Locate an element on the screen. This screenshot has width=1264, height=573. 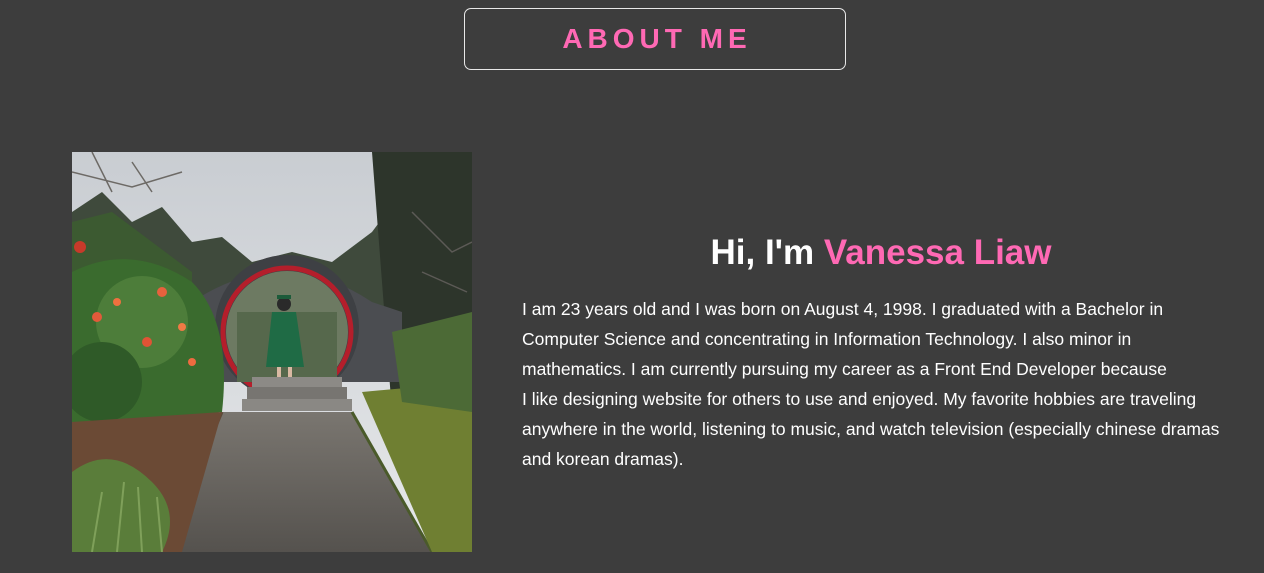
greeting-heading: Hi, I'm Vanessa Liaw is located at coordinates (881, 253).